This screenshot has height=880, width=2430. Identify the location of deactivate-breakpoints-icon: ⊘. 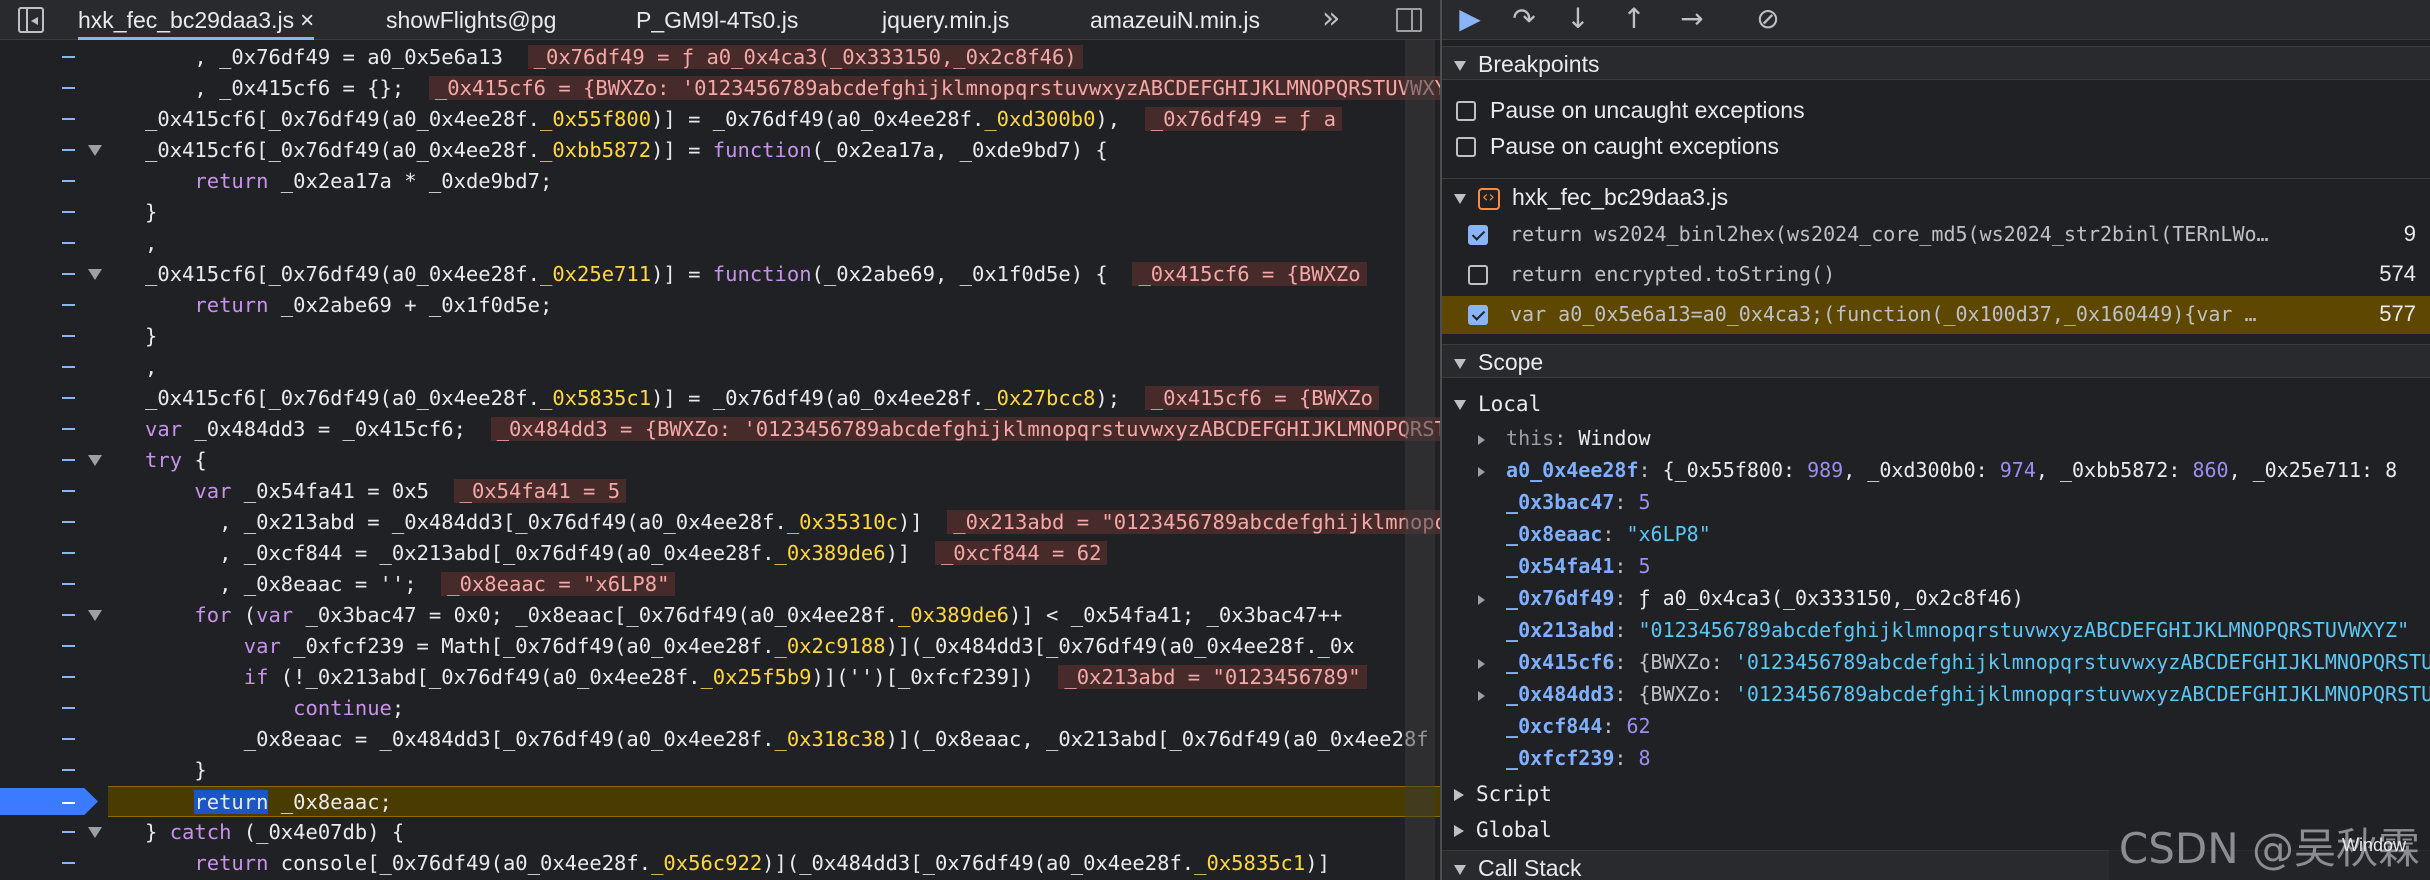
(1768, 20).